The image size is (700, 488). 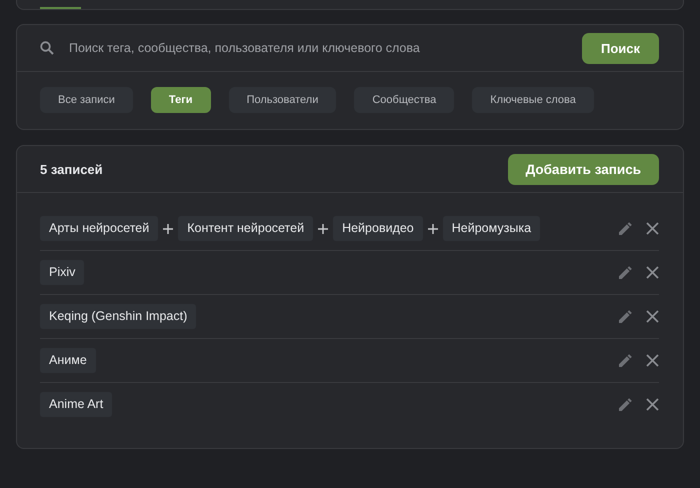 What do you see at coordinates (118, 316) in the screenshot?
I see `tag-chip: Keqing (Genshin Impact)` at bounding box center [118, 316].